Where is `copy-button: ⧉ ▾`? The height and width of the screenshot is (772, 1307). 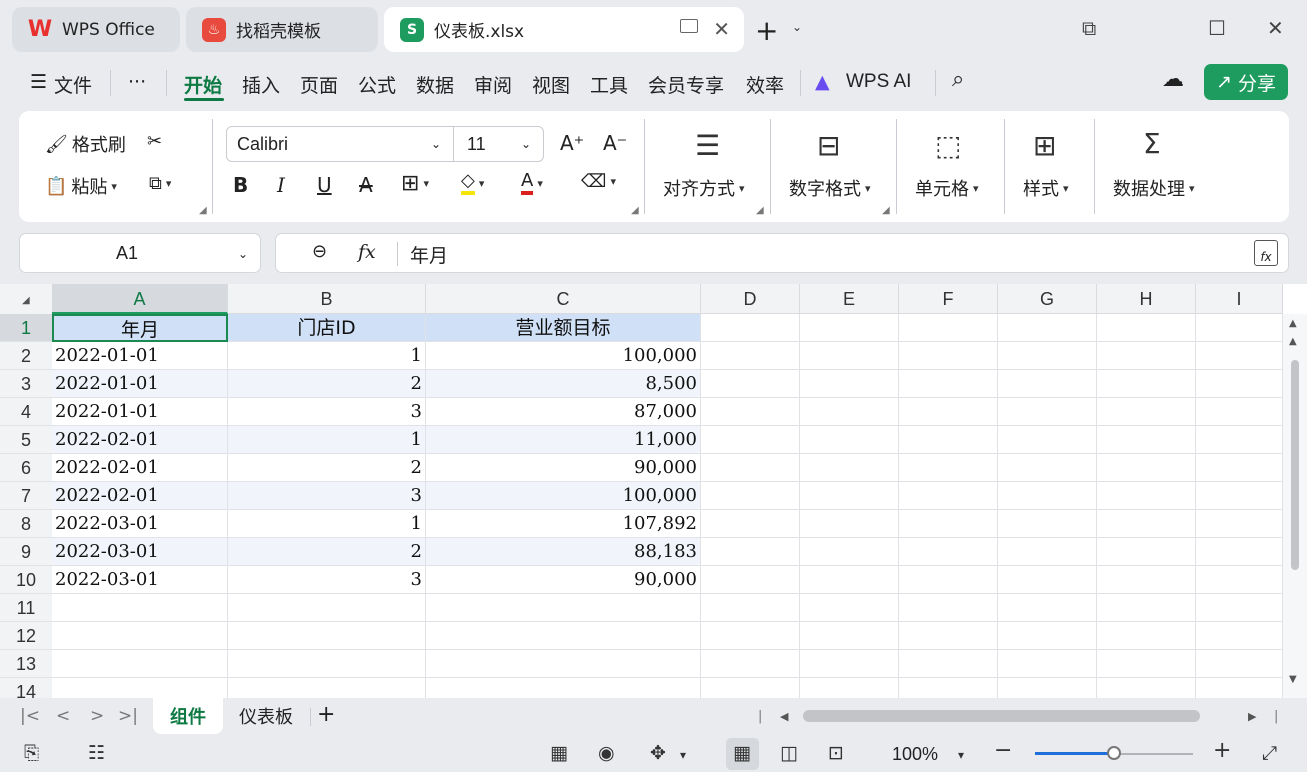
copy-button: ⧉ ▾ is located at coordinates (160, 183).